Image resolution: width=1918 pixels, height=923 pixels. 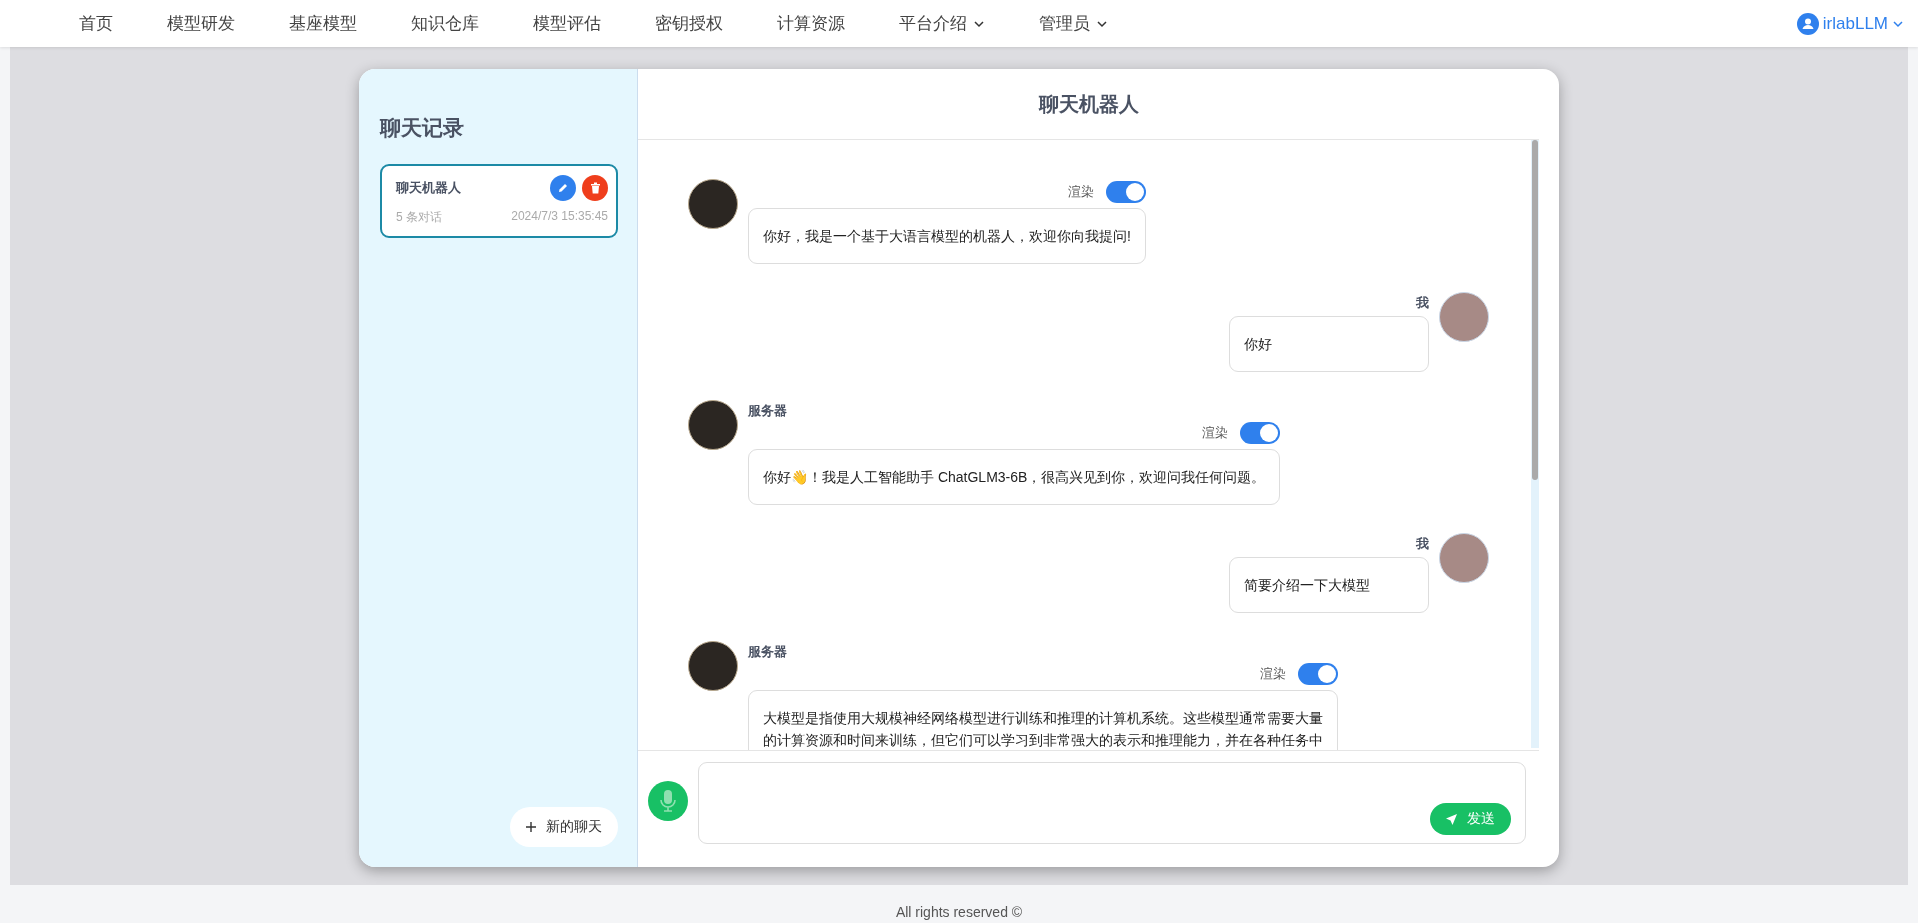 What do you see at coordinates (96, 23) in the screenshot?
I see `nav-link: 首页` at bounding box center [96, 23].